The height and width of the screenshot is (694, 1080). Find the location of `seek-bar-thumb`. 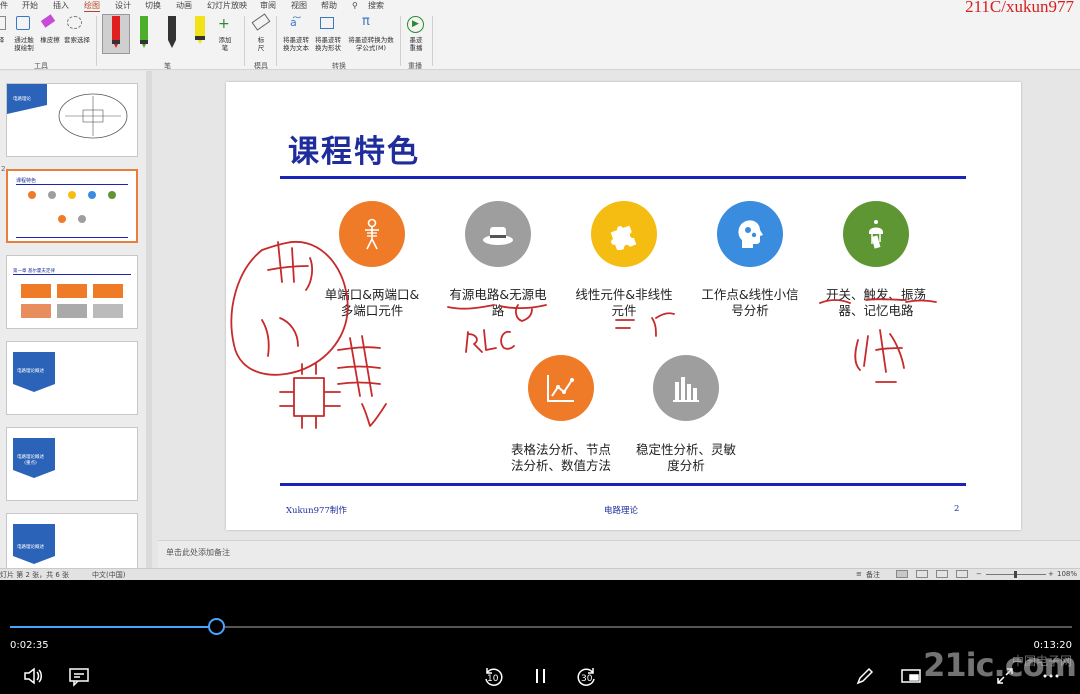

seek-bar-thumb is located at coordinates (217, 626).